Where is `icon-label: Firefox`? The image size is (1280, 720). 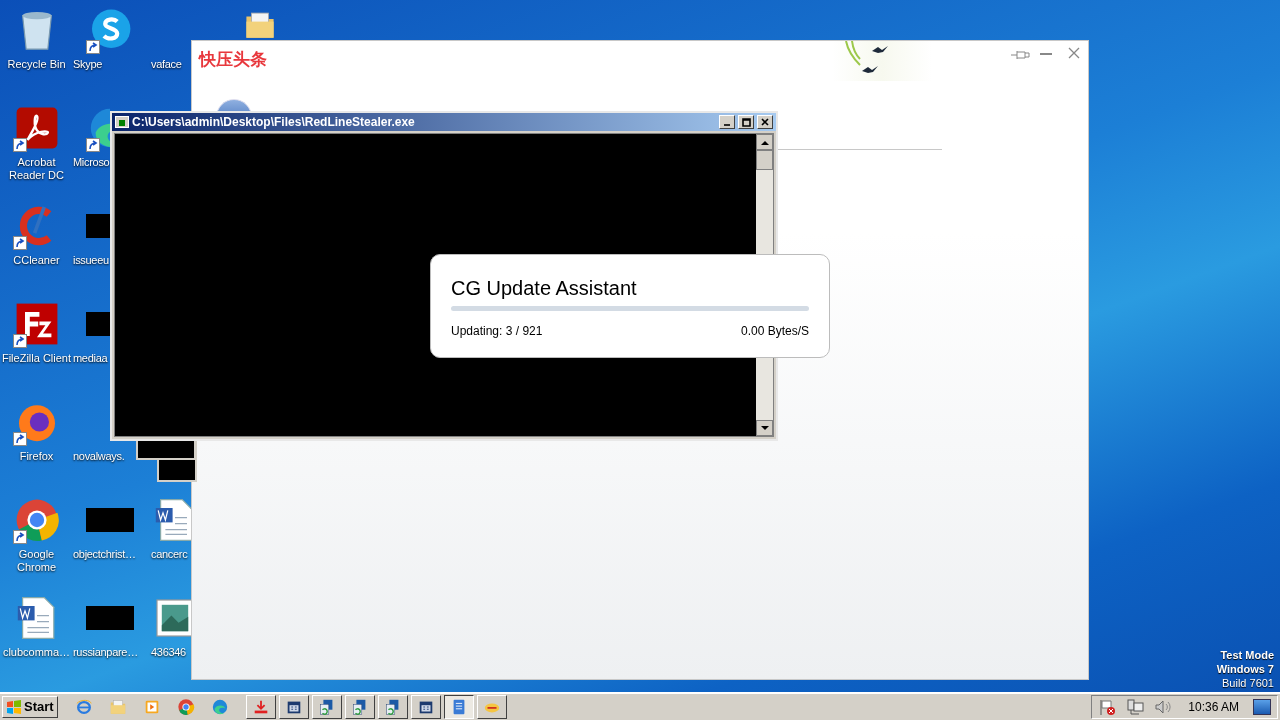 icon-label: Firefox is located at coordinates (36, 456).